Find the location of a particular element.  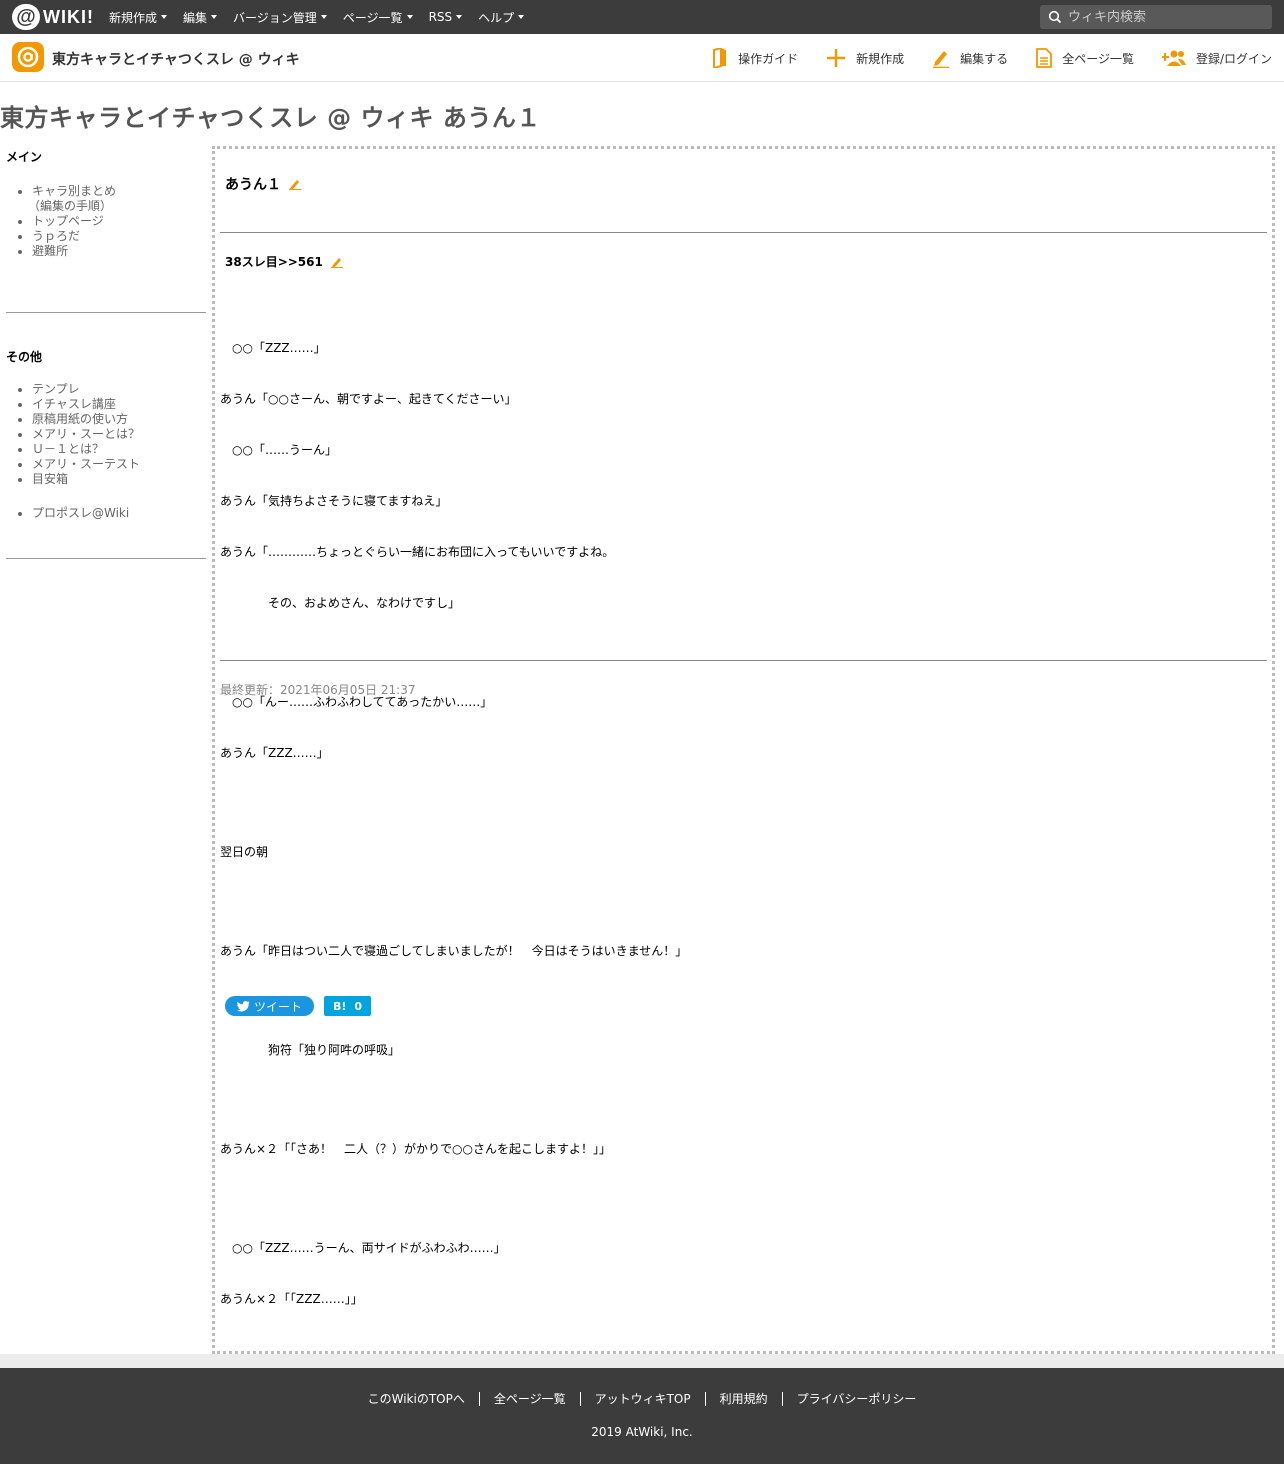

menu-version-label: バージョン管理 is located at coordinates (275, 17).